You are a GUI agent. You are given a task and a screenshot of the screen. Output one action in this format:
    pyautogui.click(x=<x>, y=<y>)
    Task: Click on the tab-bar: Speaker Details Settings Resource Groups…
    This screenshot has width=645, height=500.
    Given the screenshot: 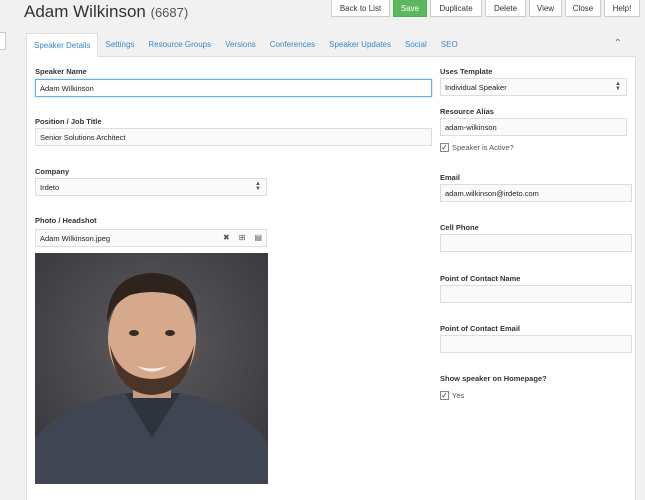 What is the action you would take?
    pyautogui.click(x=331, y=45)
    